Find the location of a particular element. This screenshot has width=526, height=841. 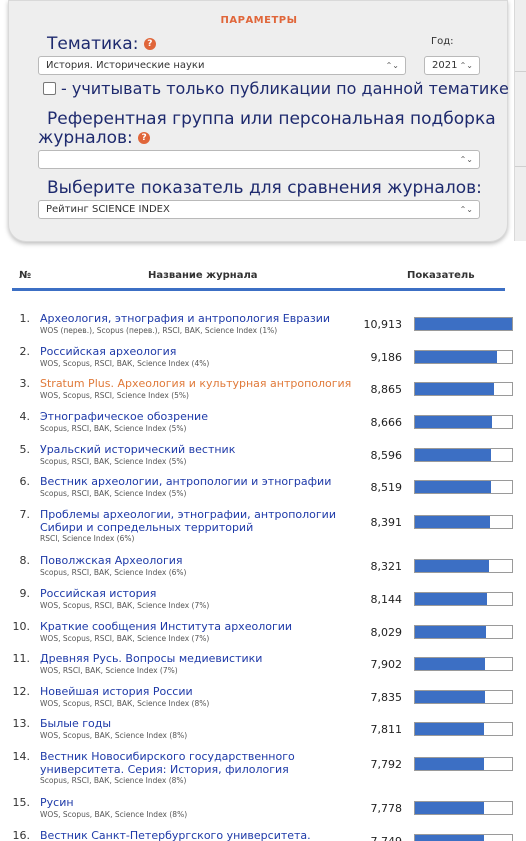

parameters-title: ПАРАМЕТРЫ is located at coordinates (259, 20).